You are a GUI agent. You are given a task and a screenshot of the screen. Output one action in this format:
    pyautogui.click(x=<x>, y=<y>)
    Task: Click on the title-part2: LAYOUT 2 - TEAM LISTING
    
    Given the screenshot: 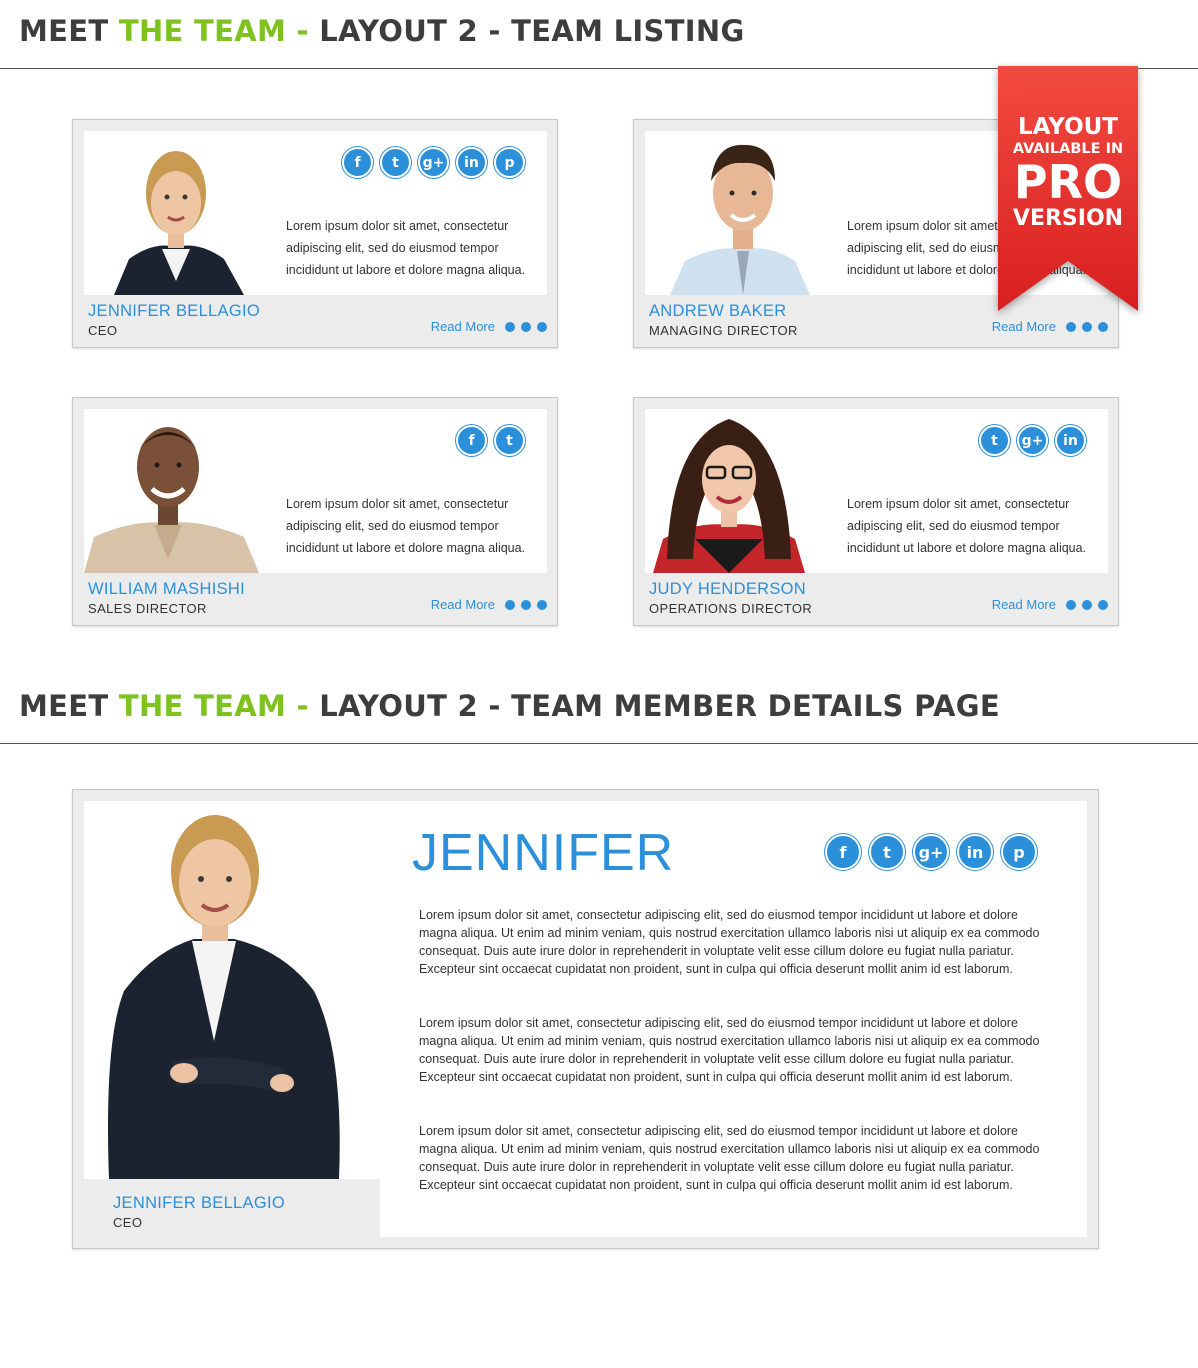 What is the action you would take?
    pyautogui.click(x=526, y=31)
    